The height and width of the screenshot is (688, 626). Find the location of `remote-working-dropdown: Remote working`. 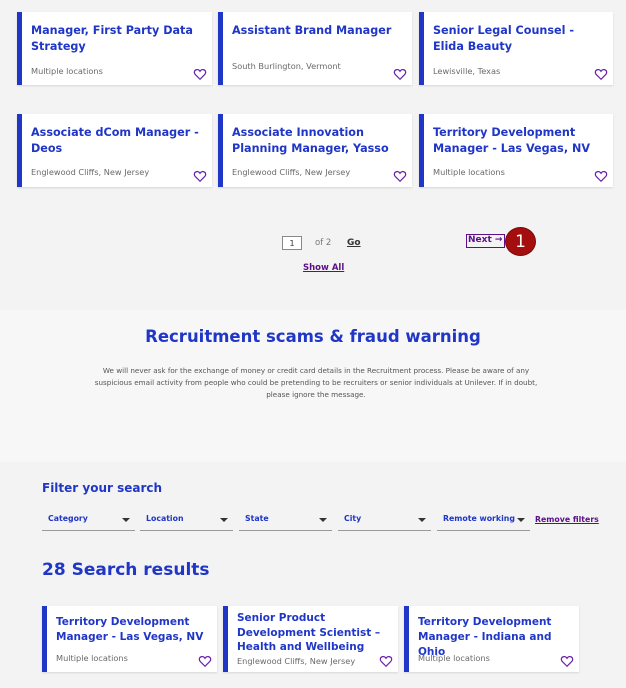

remote-working-dropdown: Remote working is located at coordinates (483, 521).